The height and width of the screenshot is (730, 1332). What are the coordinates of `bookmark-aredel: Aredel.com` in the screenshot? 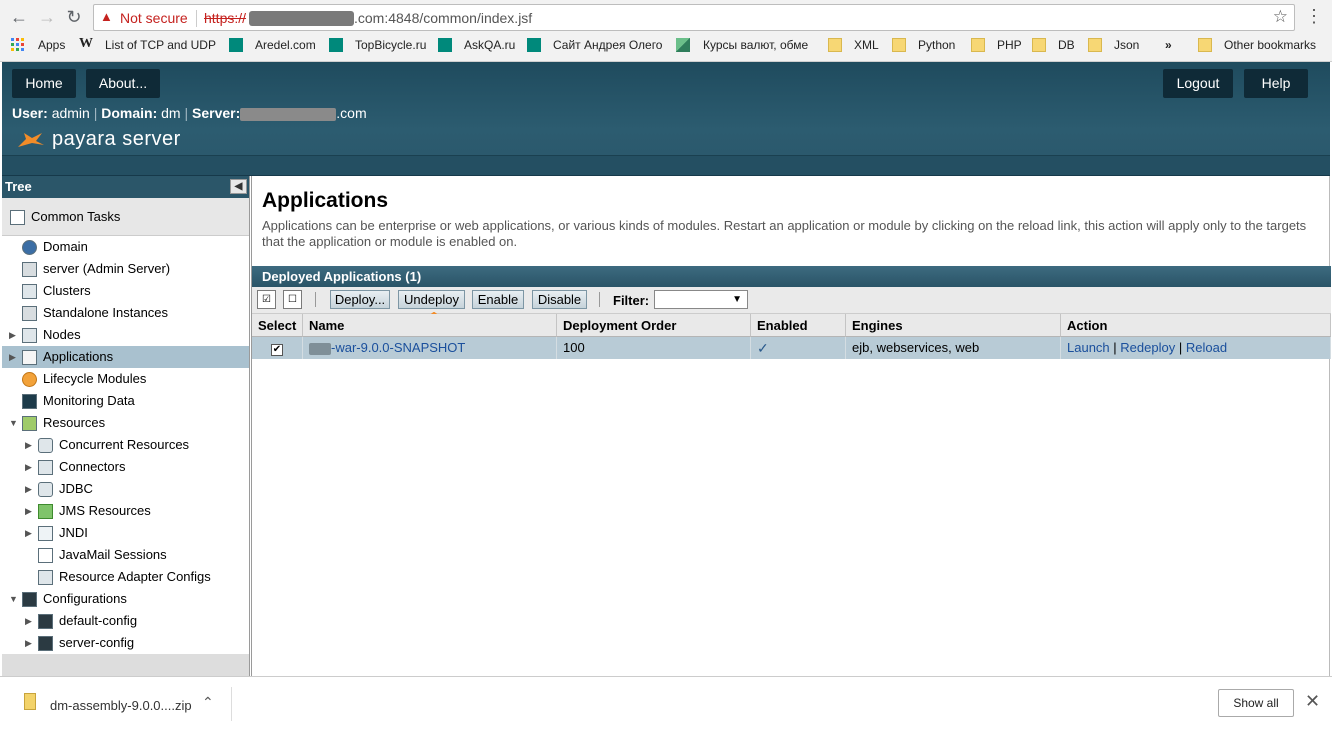 It's located at (285, 45).